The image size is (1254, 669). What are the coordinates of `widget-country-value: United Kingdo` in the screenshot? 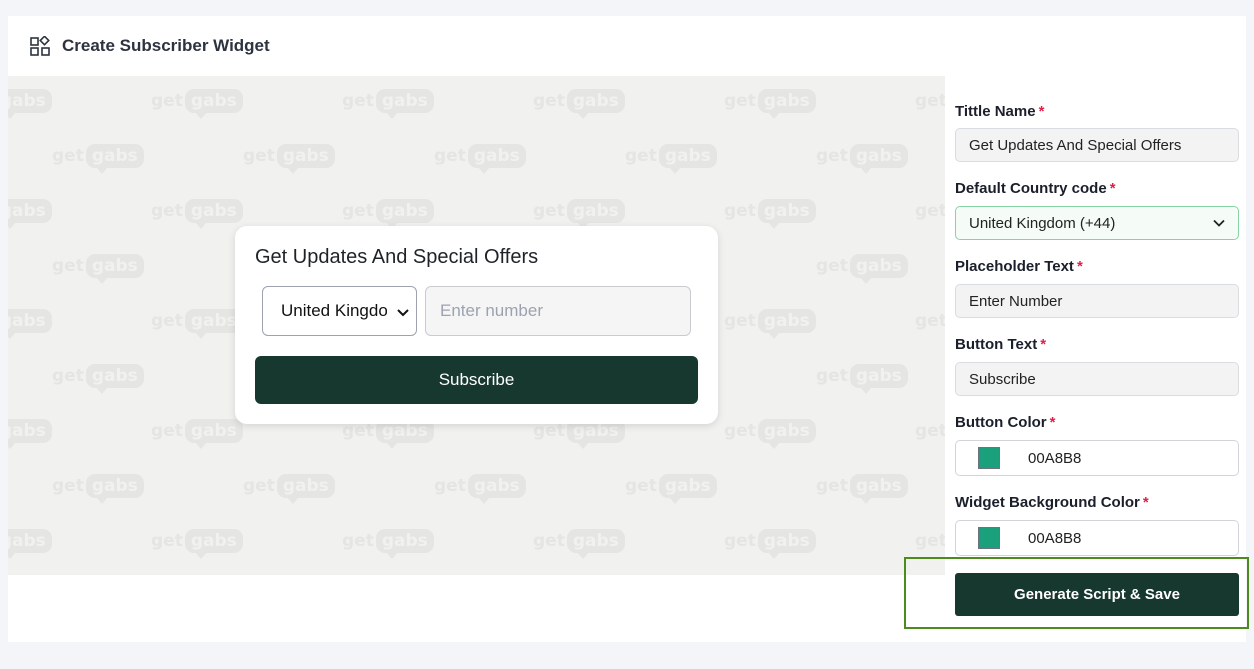 It's located at (334, 310).